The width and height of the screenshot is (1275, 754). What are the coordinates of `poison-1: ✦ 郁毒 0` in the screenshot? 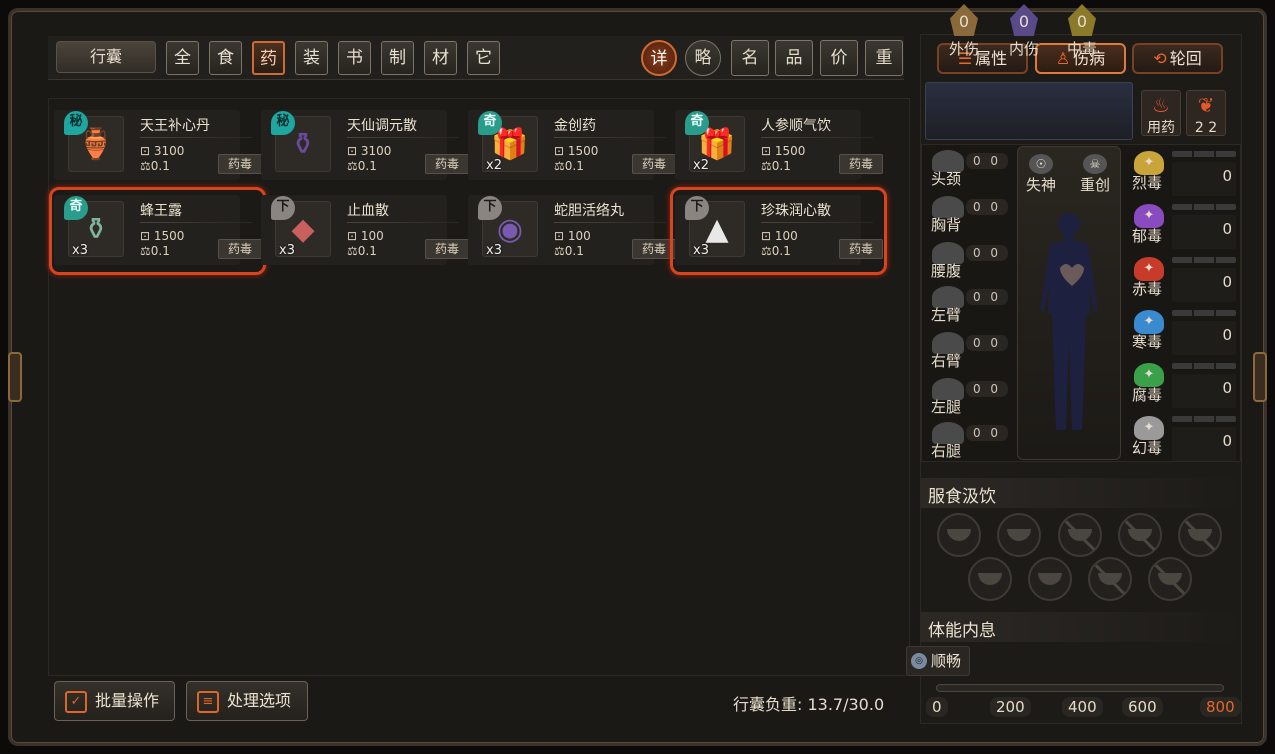 It's located at (1184, 226).